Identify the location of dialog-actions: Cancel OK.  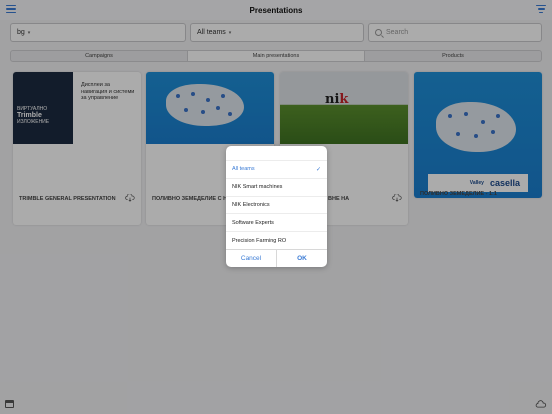
(276, 258).